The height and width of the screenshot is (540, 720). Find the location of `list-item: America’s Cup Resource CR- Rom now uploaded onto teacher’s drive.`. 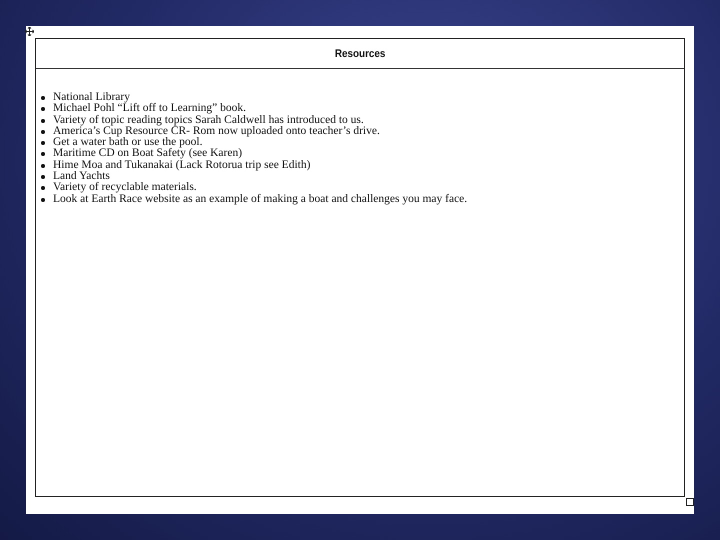

list-item: America’s Cup Resource CR- Rom now uploaded onto teacher’s drive. is located at coordinates (216, 131).